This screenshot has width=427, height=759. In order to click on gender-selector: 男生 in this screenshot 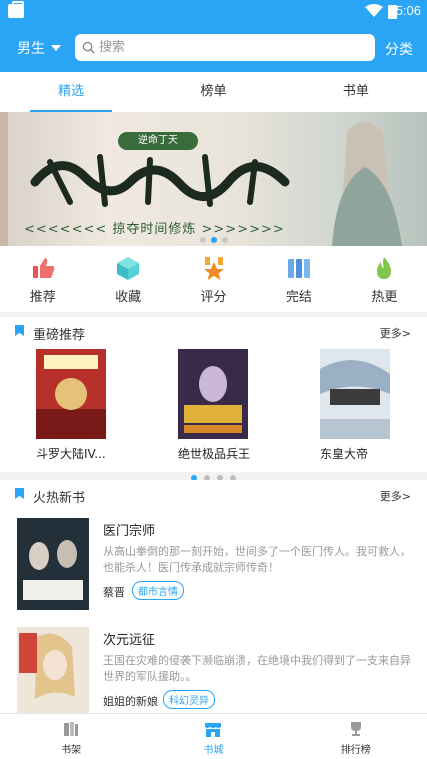, I will do `click(39, 48)`.